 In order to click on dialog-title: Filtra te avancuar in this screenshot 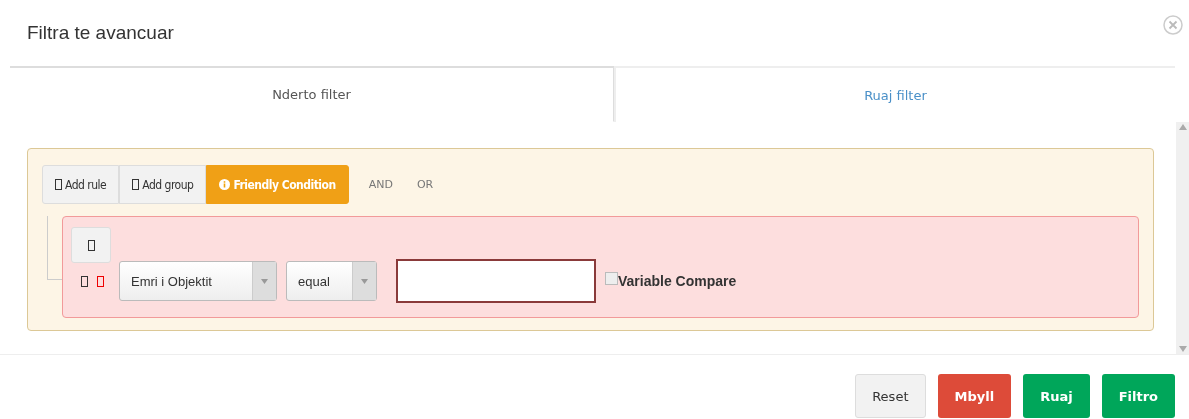, I will do `click(100, 33)`.